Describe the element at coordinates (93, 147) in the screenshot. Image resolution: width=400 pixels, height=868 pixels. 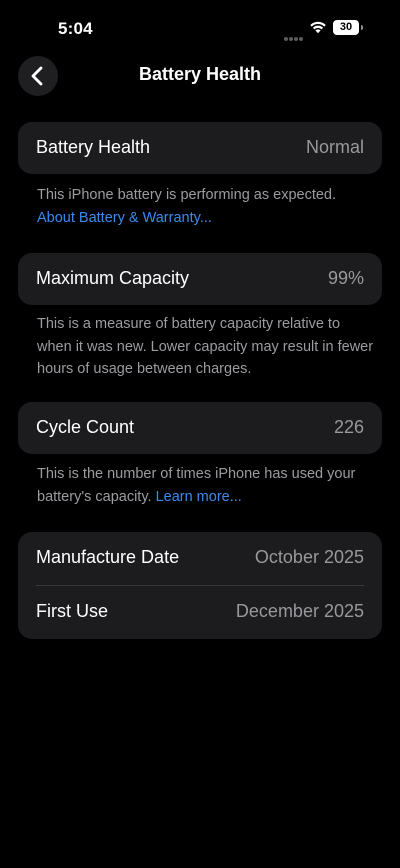
I see `battery-health-label: Battery Health` at that location.